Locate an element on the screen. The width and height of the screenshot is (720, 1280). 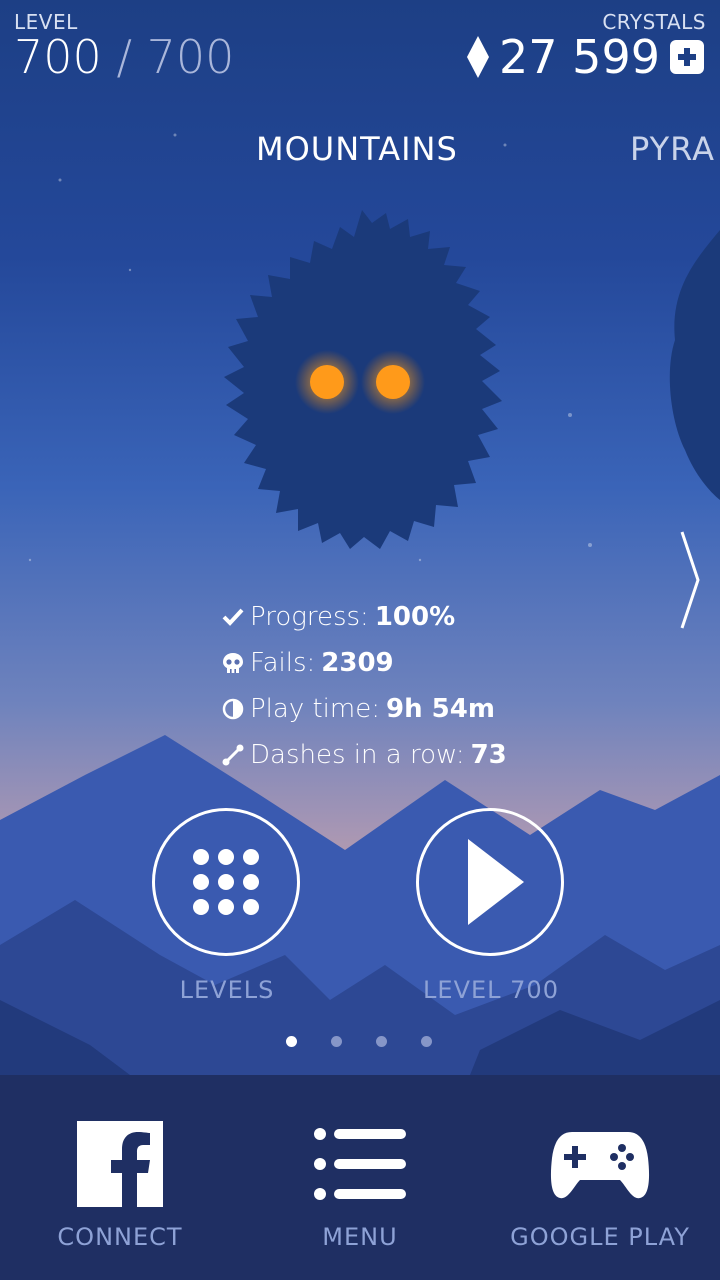
plus-icon is located at coordinates (687, 57).